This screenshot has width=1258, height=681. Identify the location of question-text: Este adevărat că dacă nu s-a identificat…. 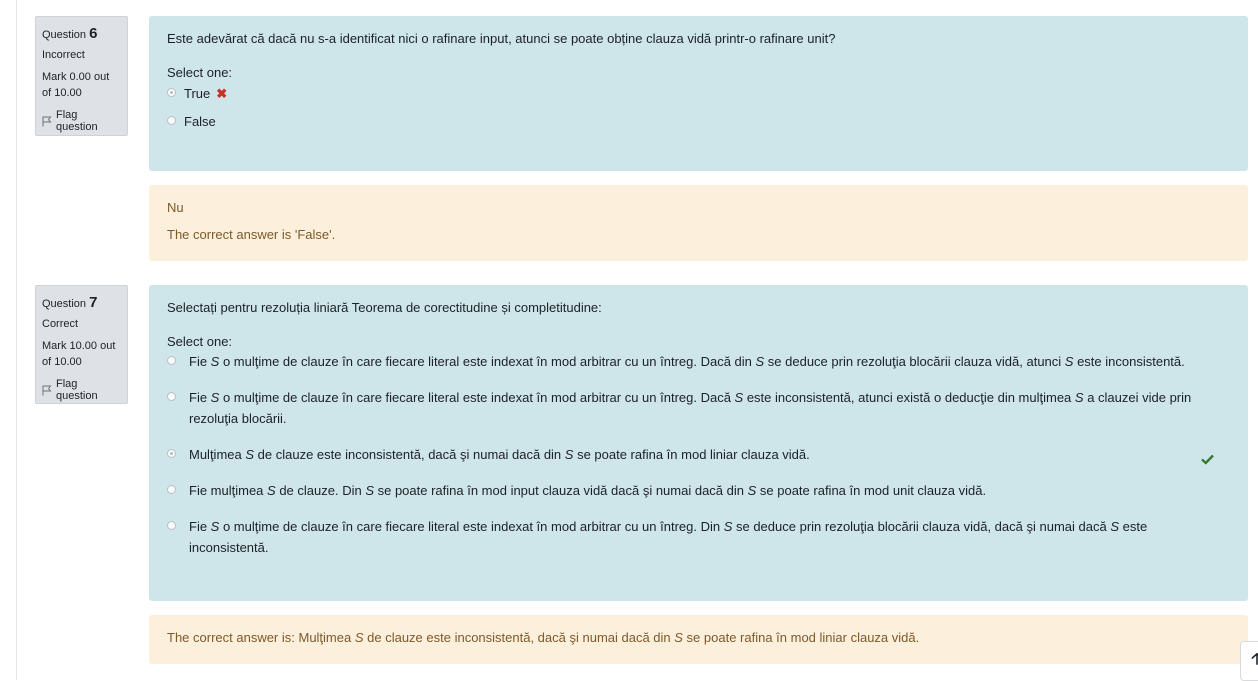
(501, 38).